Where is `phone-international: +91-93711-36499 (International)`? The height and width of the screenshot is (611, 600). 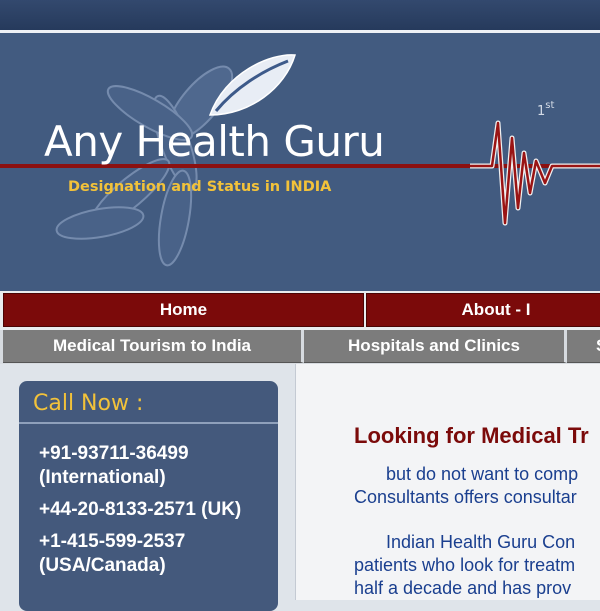
phone-international: +91-93711-36499 (International) is located at coordinates (156, 466).